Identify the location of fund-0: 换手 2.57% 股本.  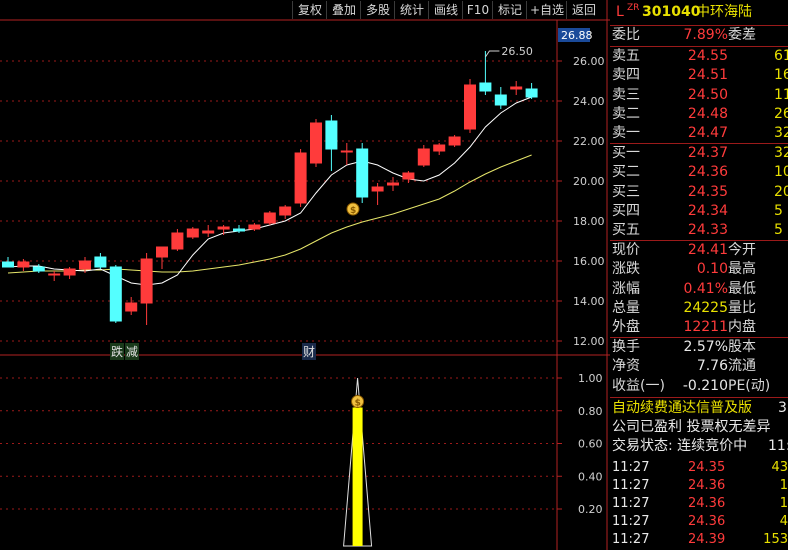
(699, 347).